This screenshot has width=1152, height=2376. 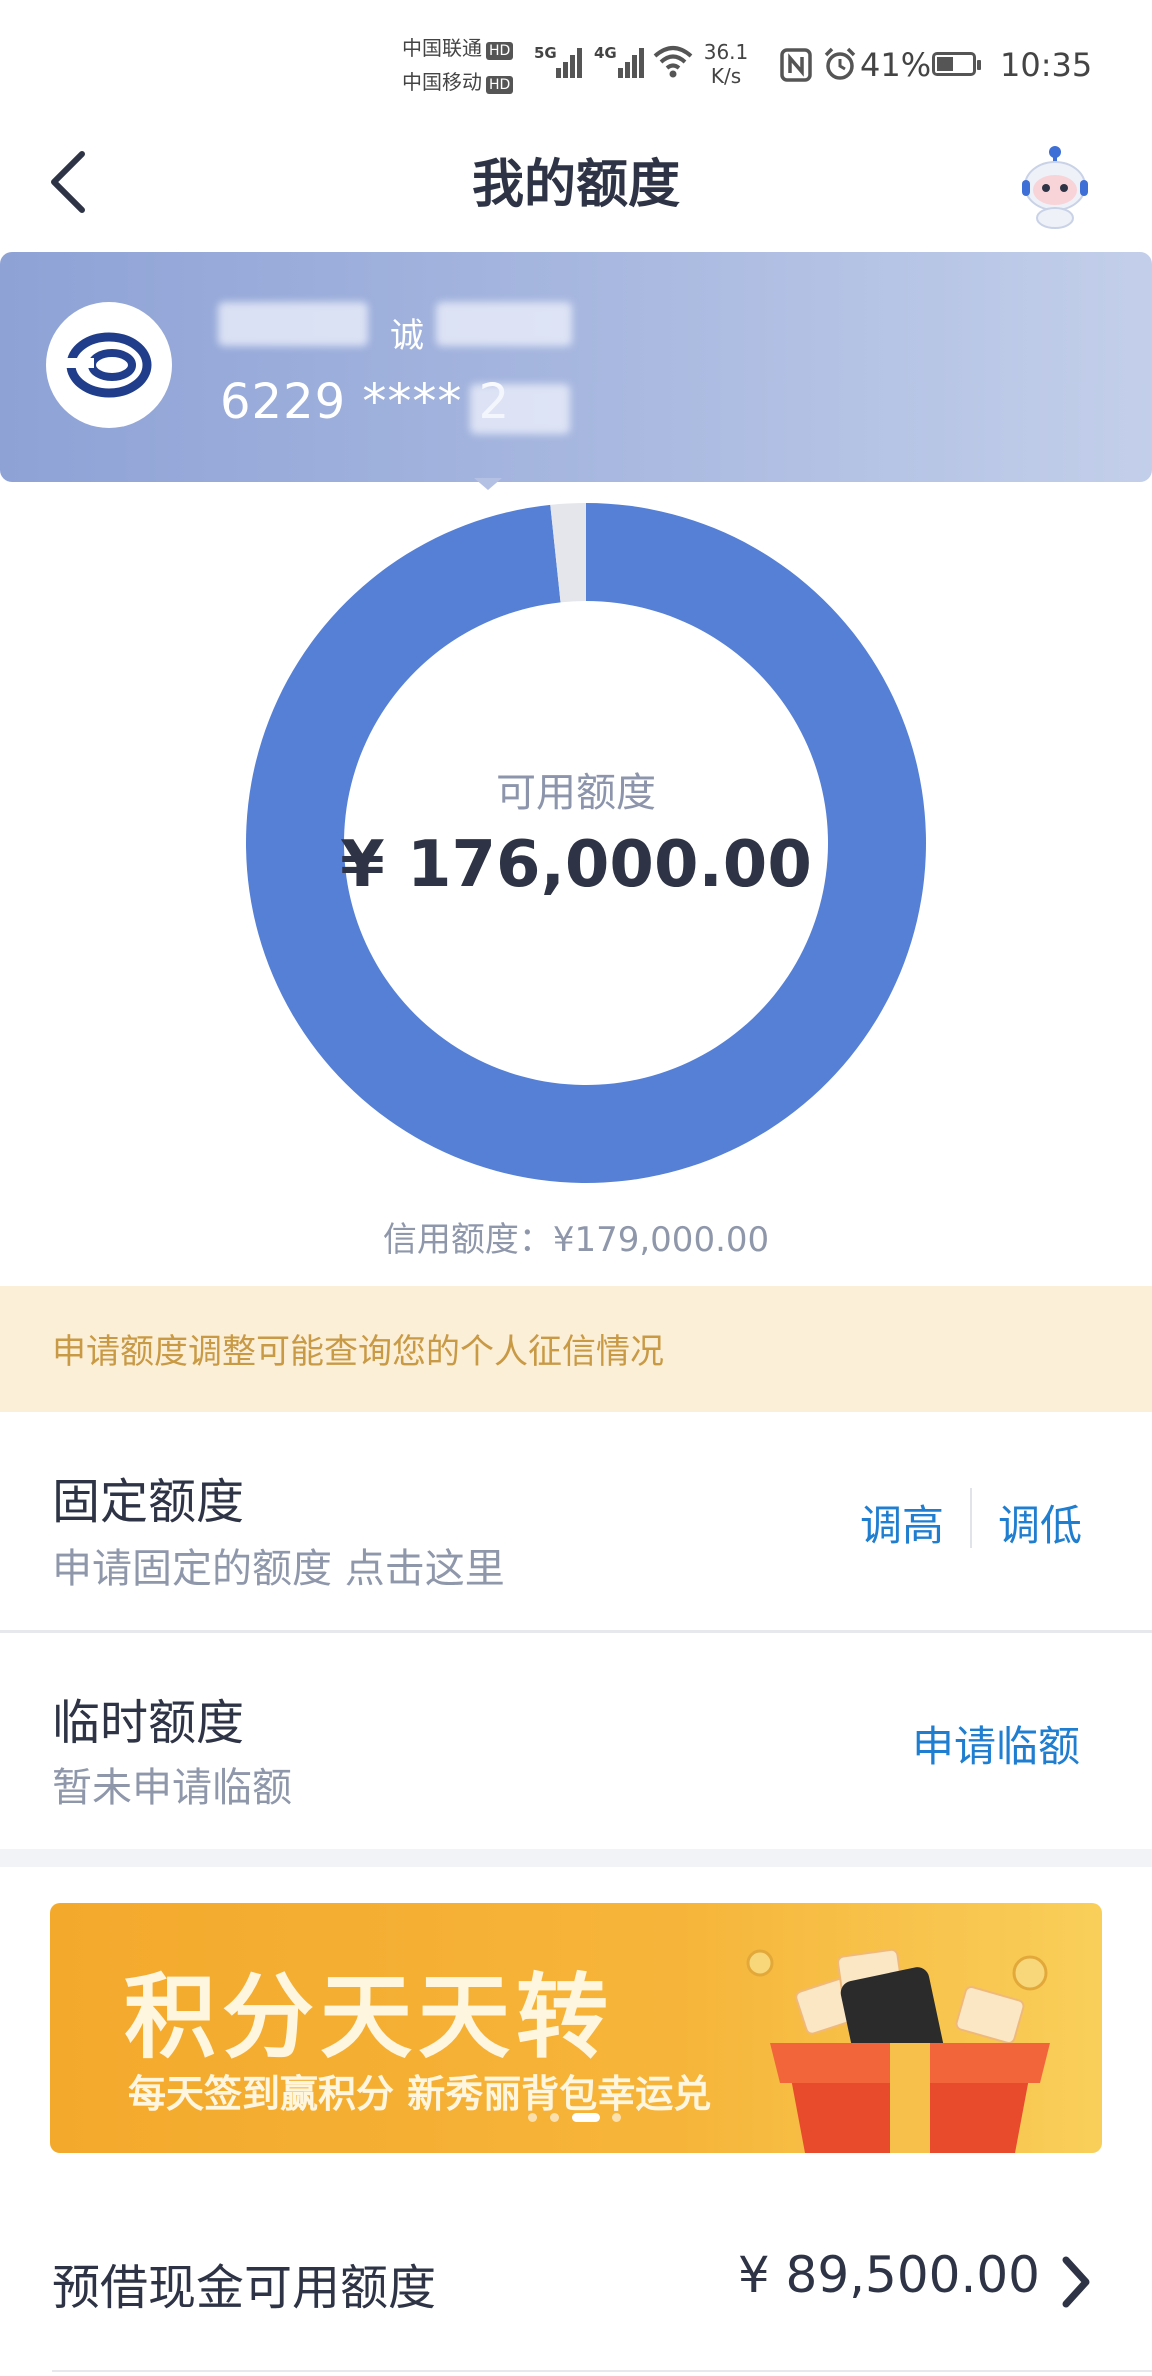 What do you see at coordinates (369, 2017) in the screenshot?
I see `promo-title: 积分天天转` at bounding box center [369, 2017].